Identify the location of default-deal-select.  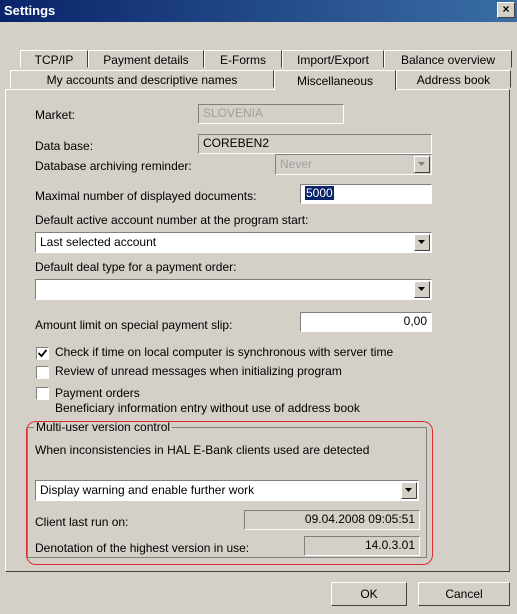
(233, 289).